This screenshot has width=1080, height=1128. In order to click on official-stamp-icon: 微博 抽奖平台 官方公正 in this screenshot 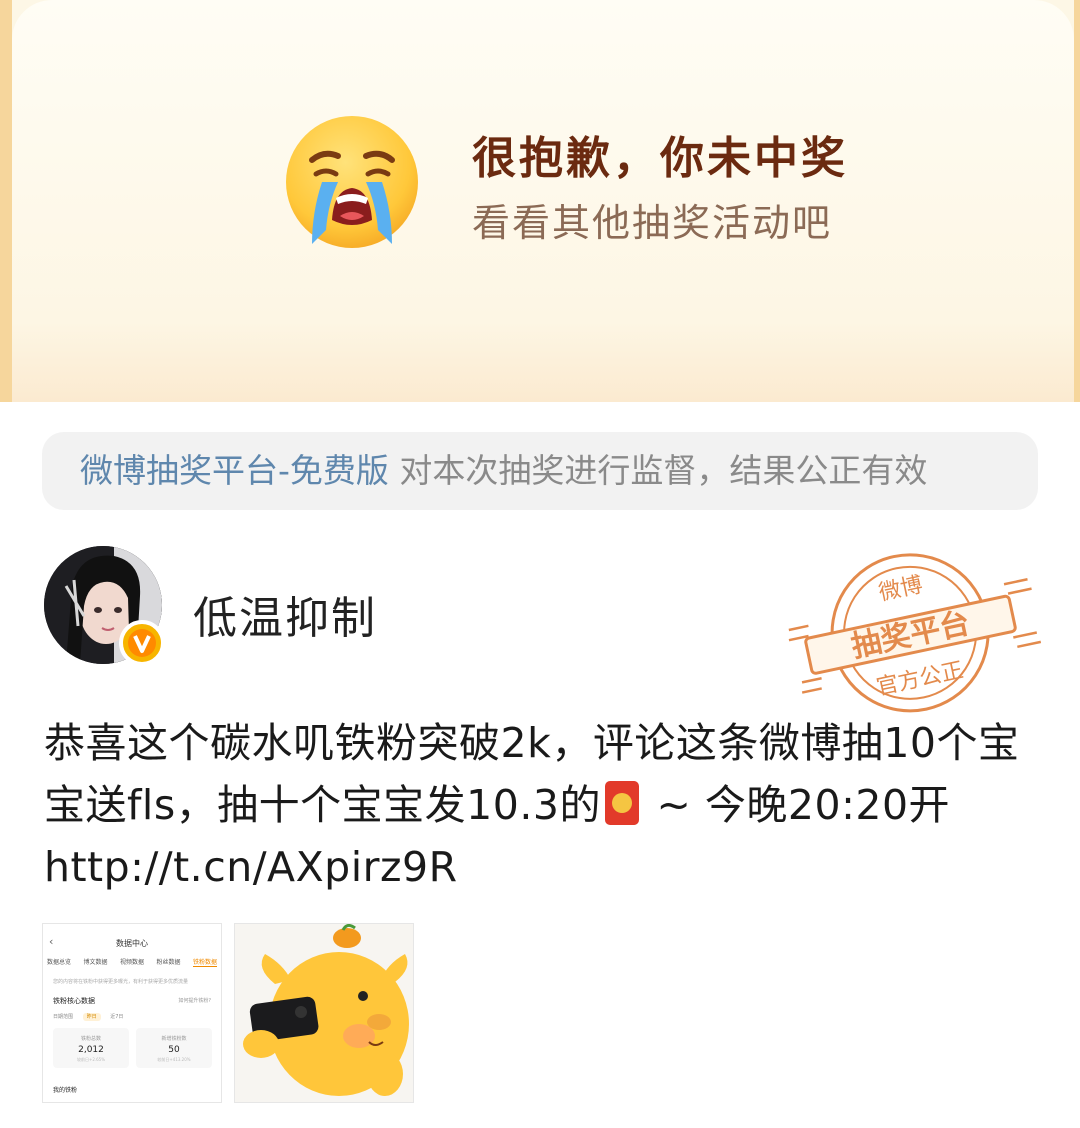, I will do `click(915, 633)`.